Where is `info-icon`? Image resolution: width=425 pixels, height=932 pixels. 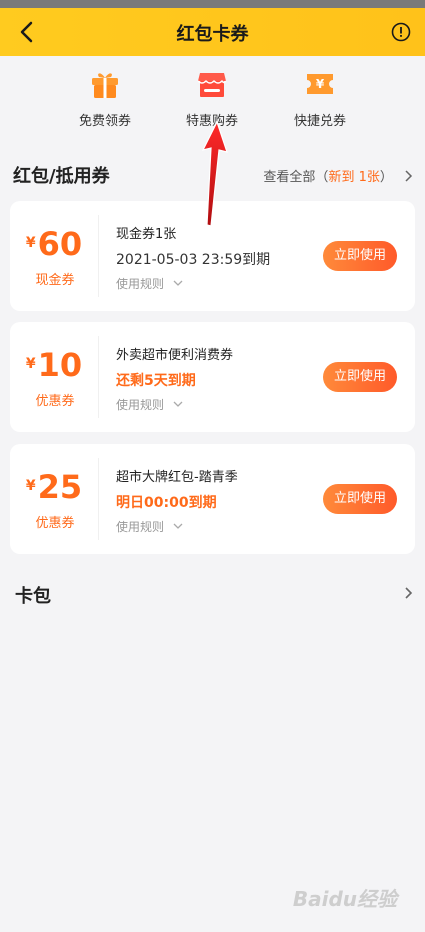
info-icon is located at coordinates (401, 32).